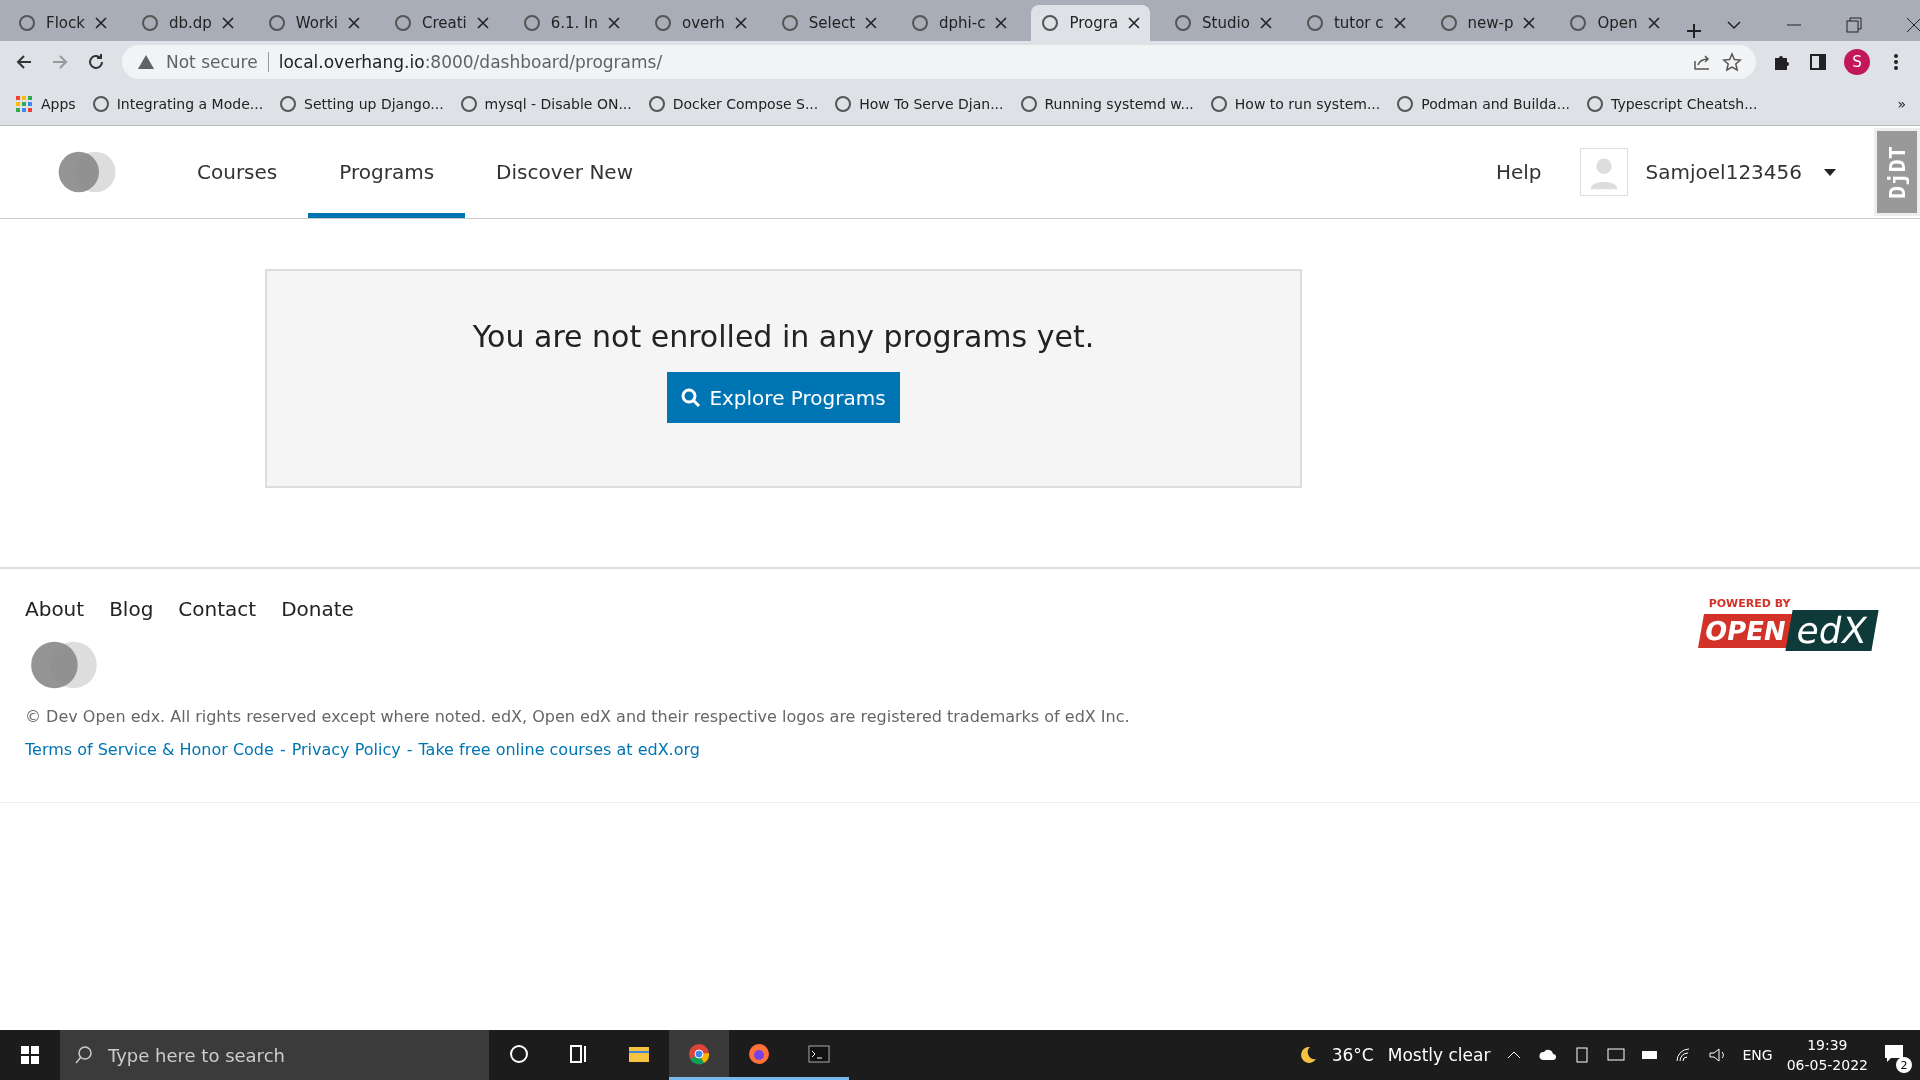  Describe the element at coordinates (1614, 23) in the screenshot. I see `browser-tab: Open` at that location.